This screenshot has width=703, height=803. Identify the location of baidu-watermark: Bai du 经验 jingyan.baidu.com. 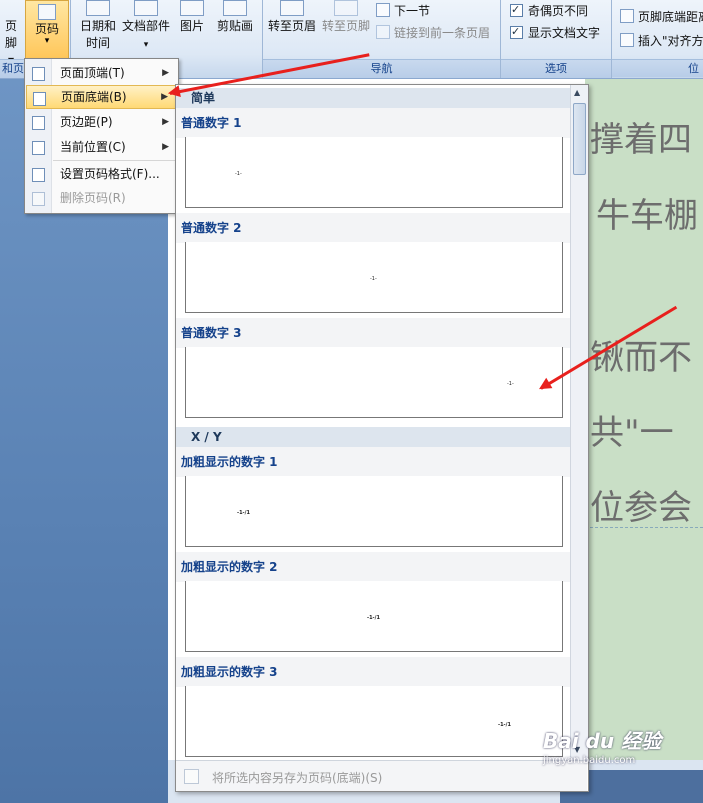
(605, 748).